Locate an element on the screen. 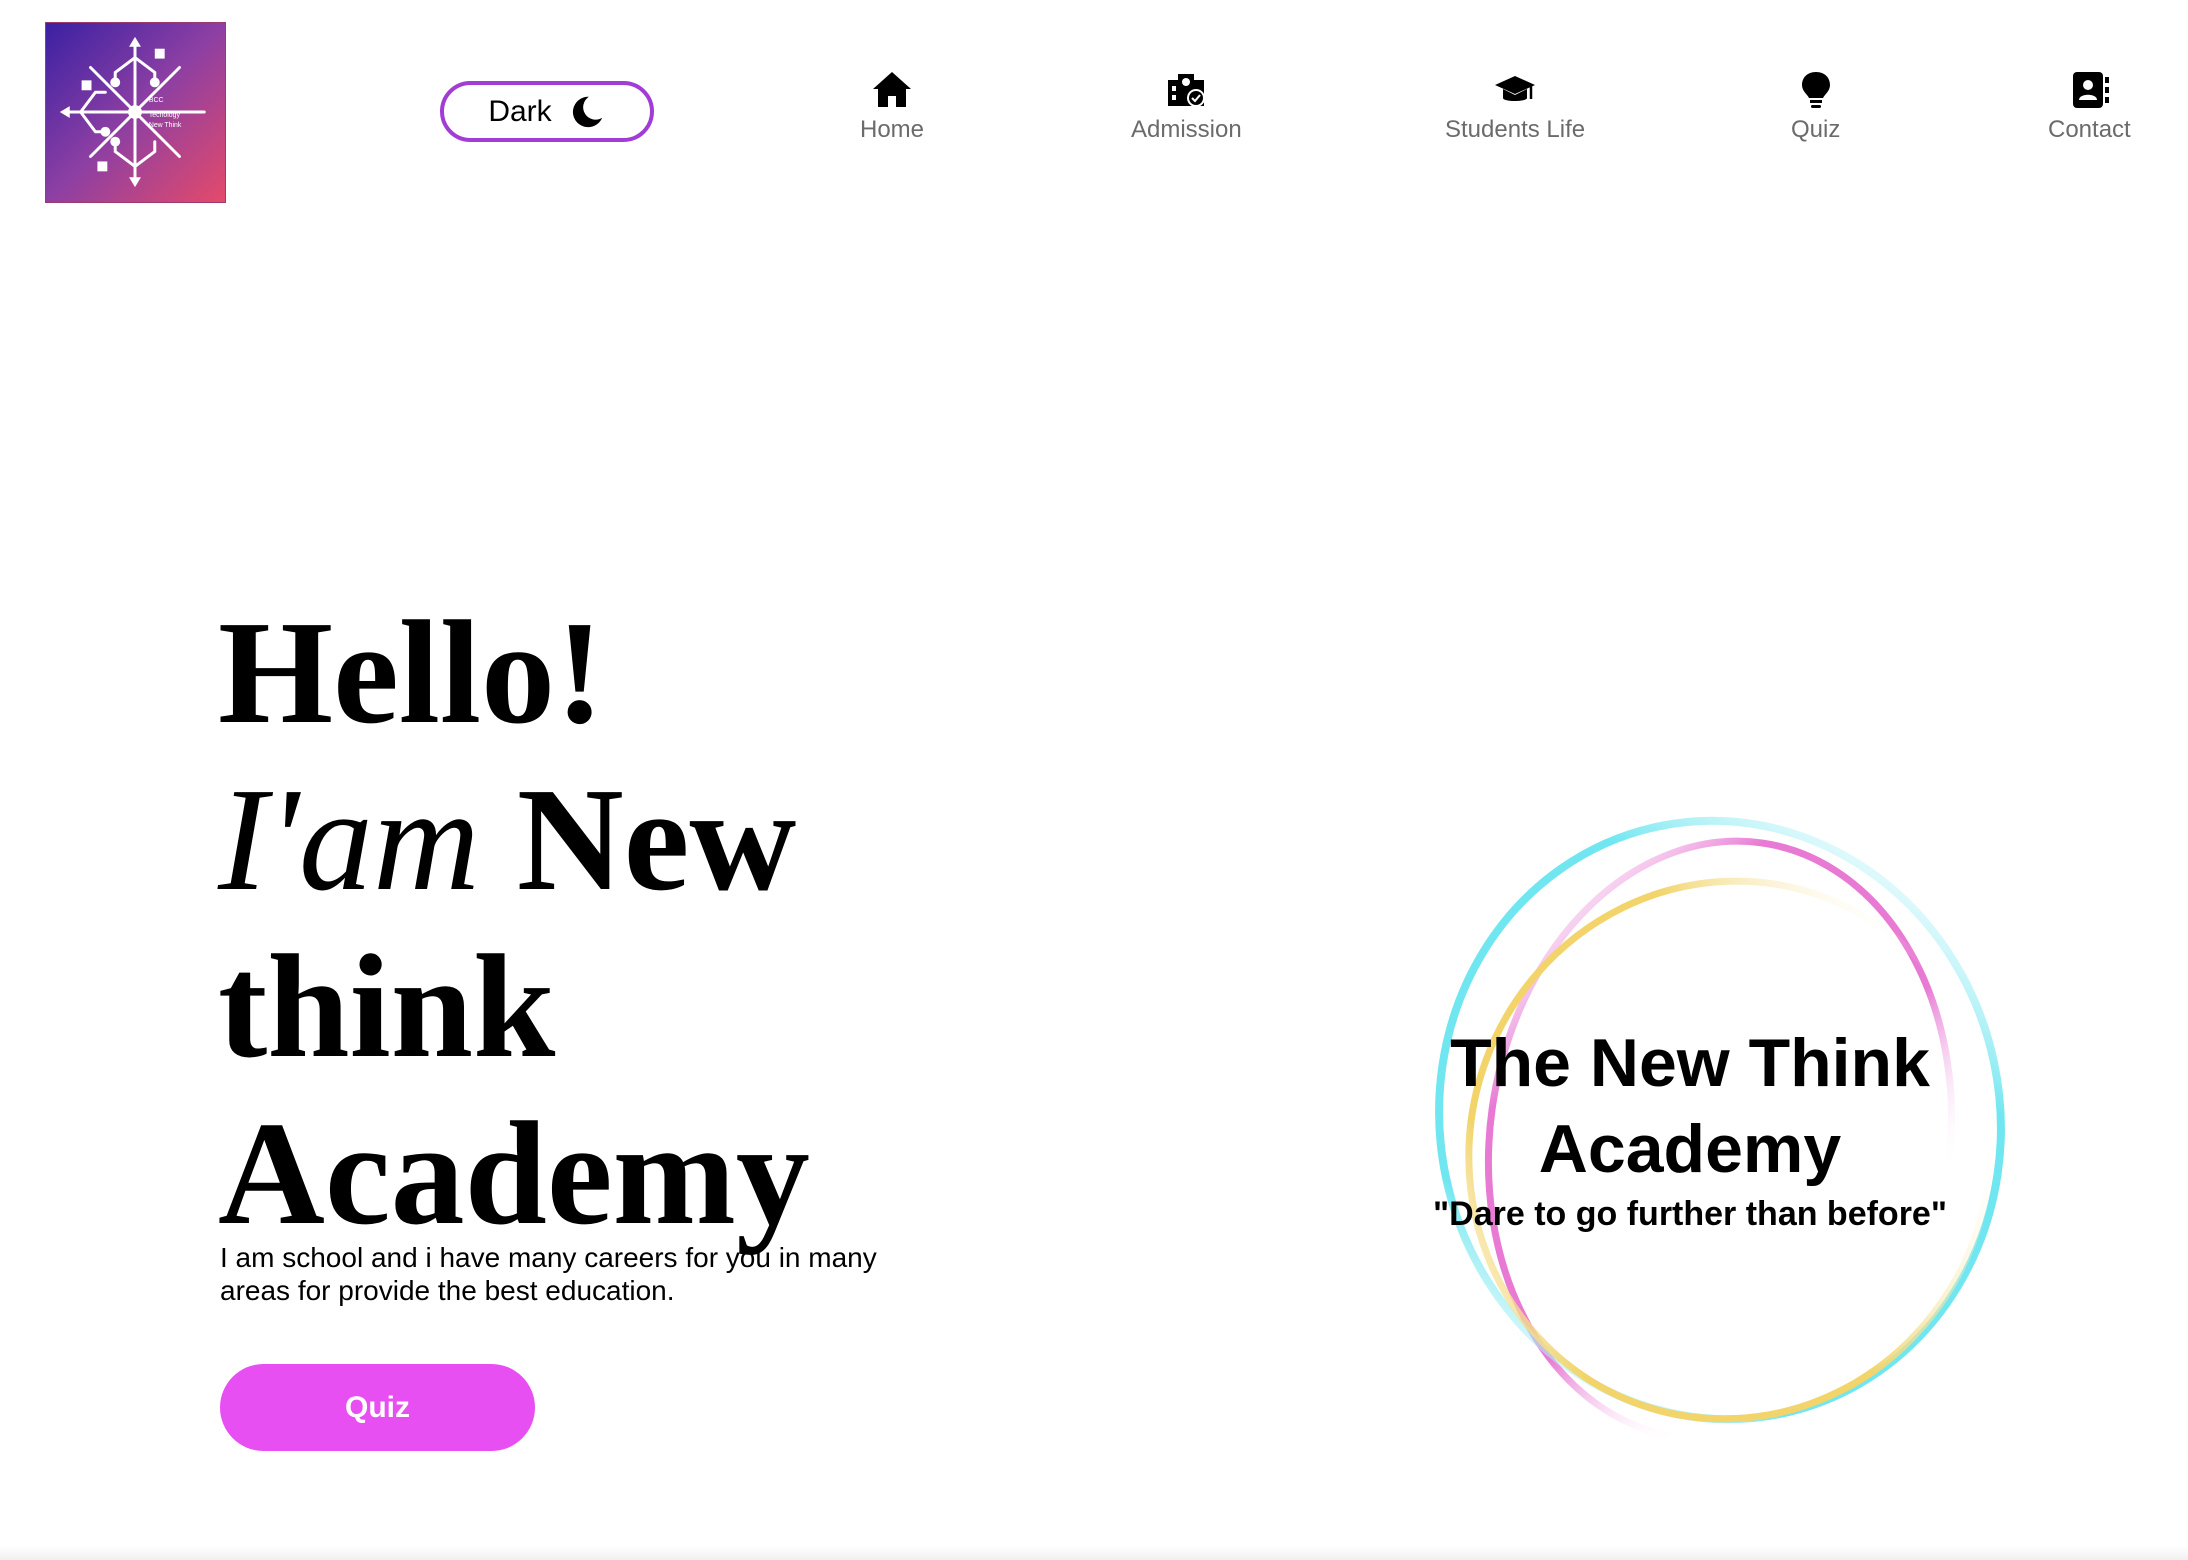 This screenshot has height=1560, width=2188. site-logo: BCC Tecnology New Think is located at coordinates (135, 112).